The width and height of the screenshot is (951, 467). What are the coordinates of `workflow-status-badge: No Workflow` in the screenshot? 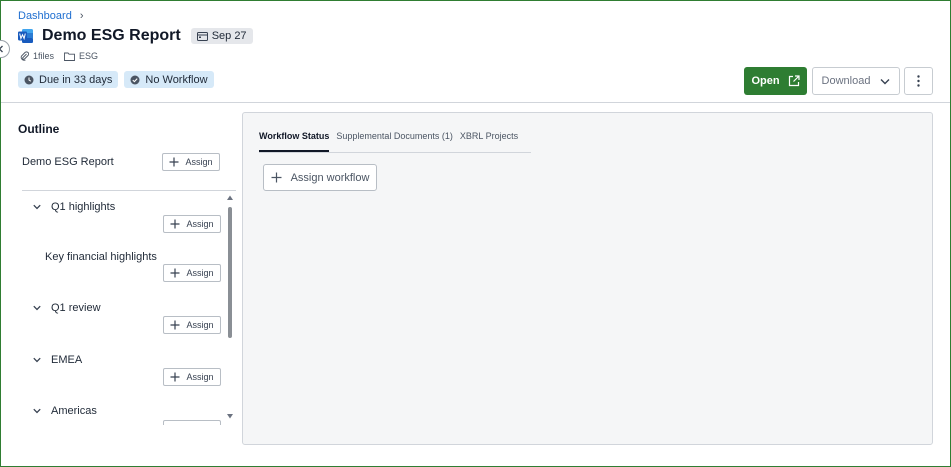 It's located at (169, 79).